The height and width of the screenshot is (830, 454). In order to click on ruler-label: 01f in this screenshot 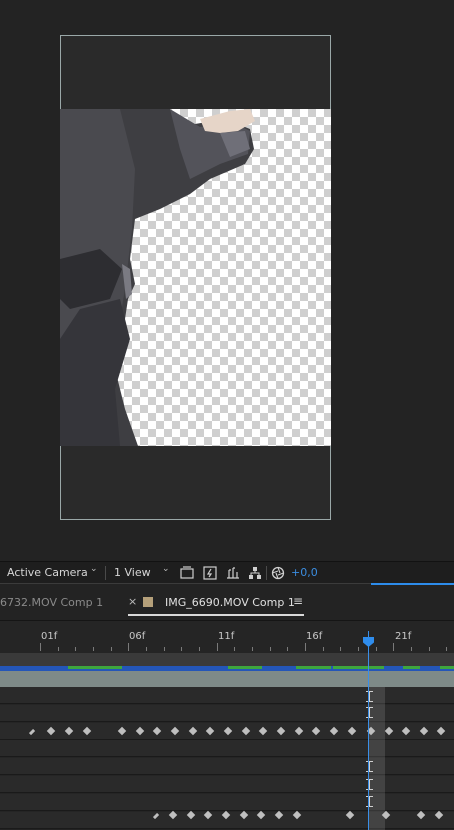, I will do `click(49, 636)`.